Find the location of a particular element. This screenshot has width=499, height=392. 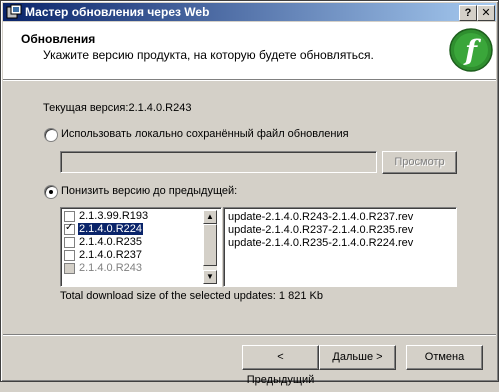

browse-button: Просмотр is located at coordinates (419, 162).